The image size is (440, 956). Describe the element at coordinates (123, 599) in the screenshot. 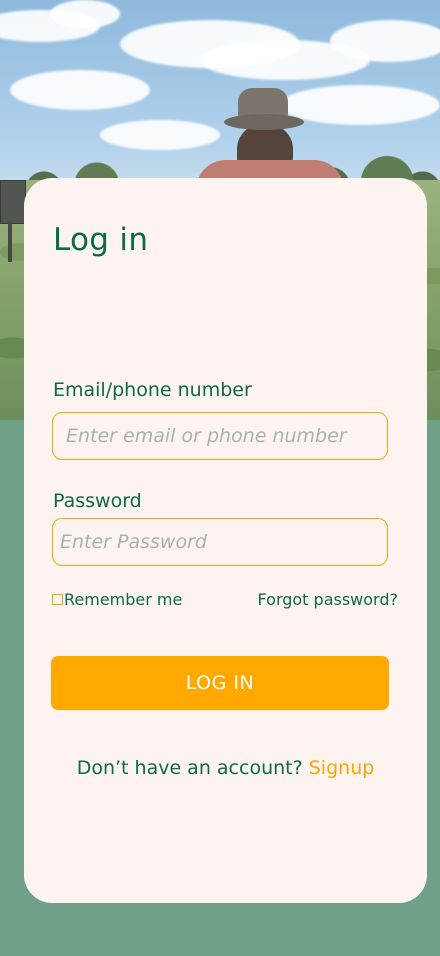

I see `remember-me-label: Remember me` at that location.